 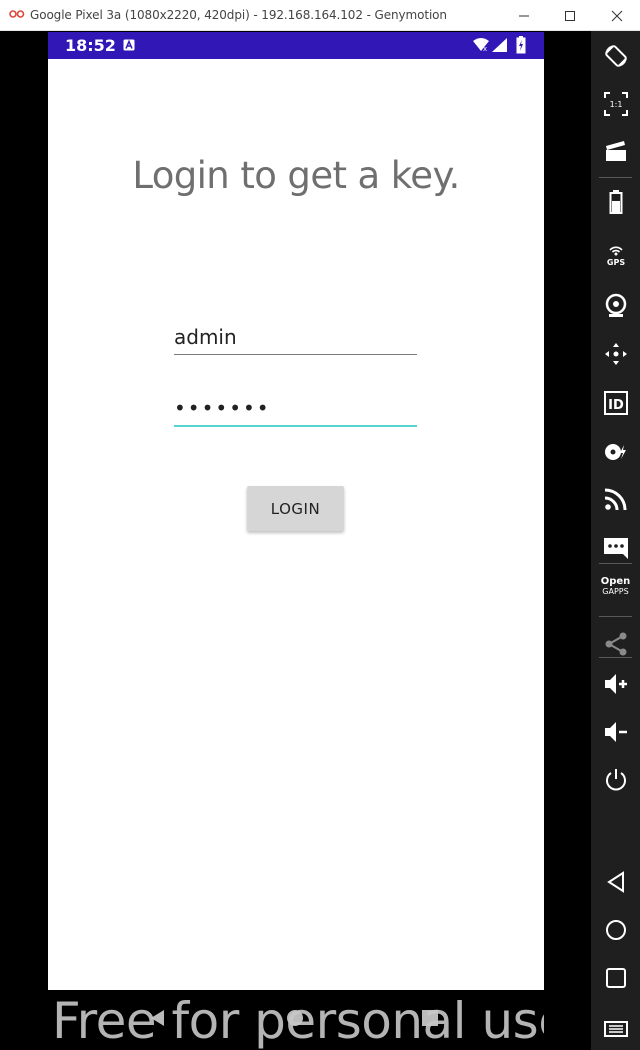 I want to click on network-icon, so click(x=615, y=499).